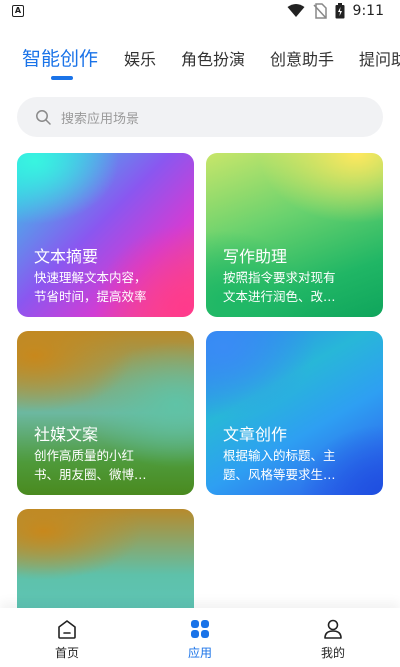  Describe the element at coordinates (100, 119) in the screenshot. I see `search-placeholder: 搜索应用场景` at that location.